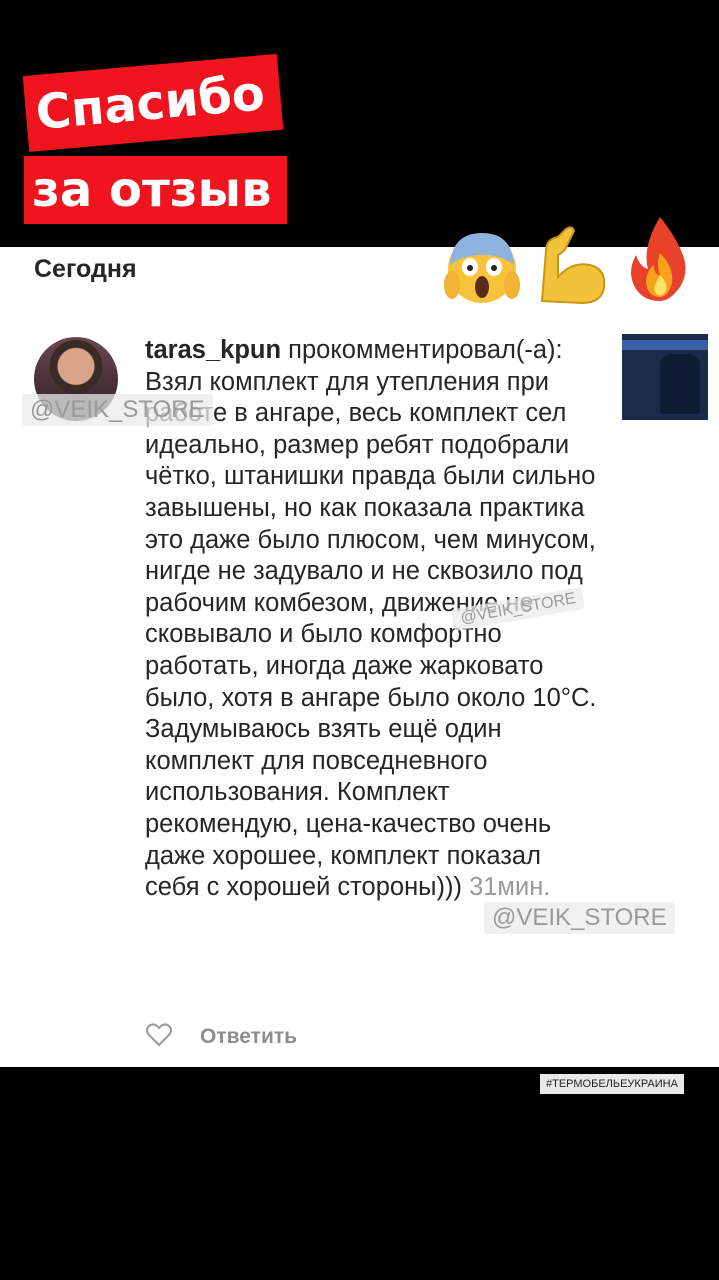 The image size is (719, 1280). I want to click on fire-emoji, so click(658, 259).